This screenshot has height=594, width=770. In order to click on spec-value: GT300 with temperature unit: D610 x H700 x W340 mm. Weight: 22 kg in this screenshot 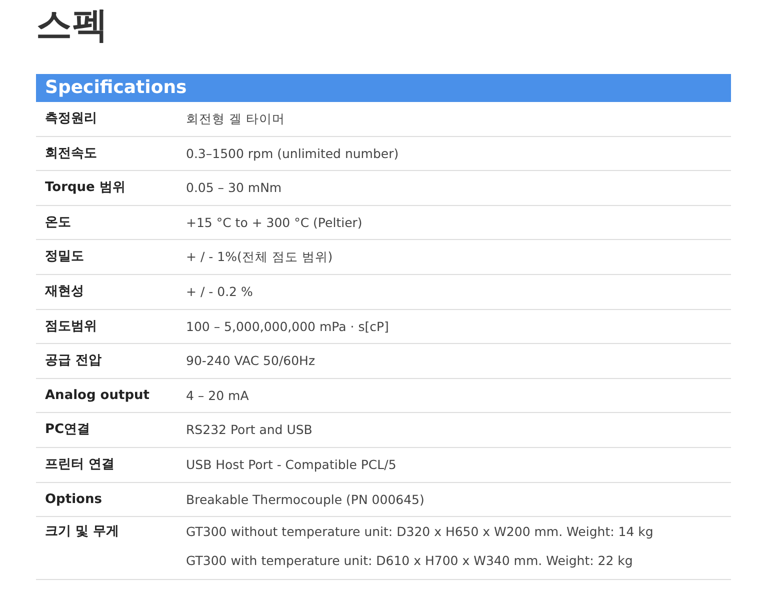, I will do `click(410, 561)`.